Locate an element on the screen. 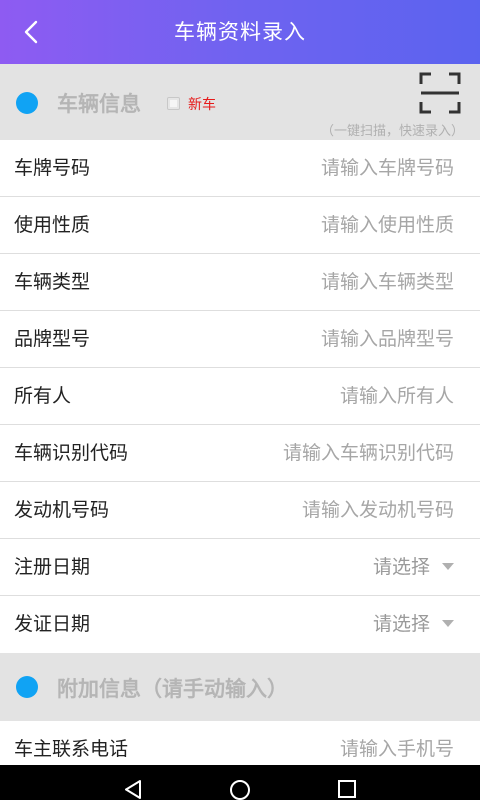  owner-phone-input is located at coordinates (324, 748).